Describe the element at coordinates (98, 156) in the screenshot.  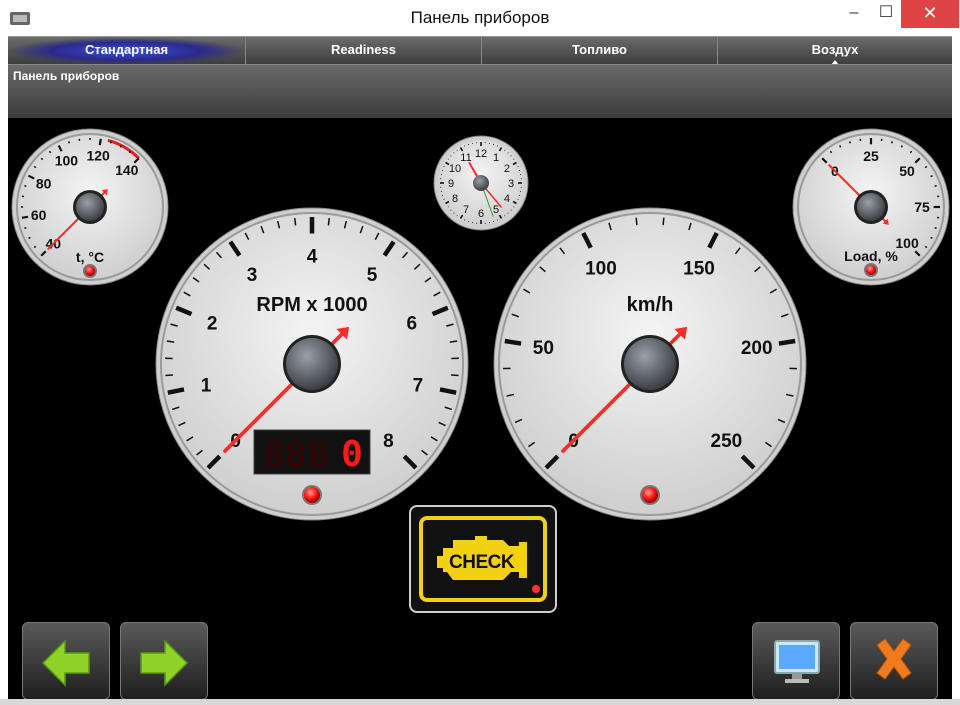
I see `gauge-tick-label: 120` at that location.